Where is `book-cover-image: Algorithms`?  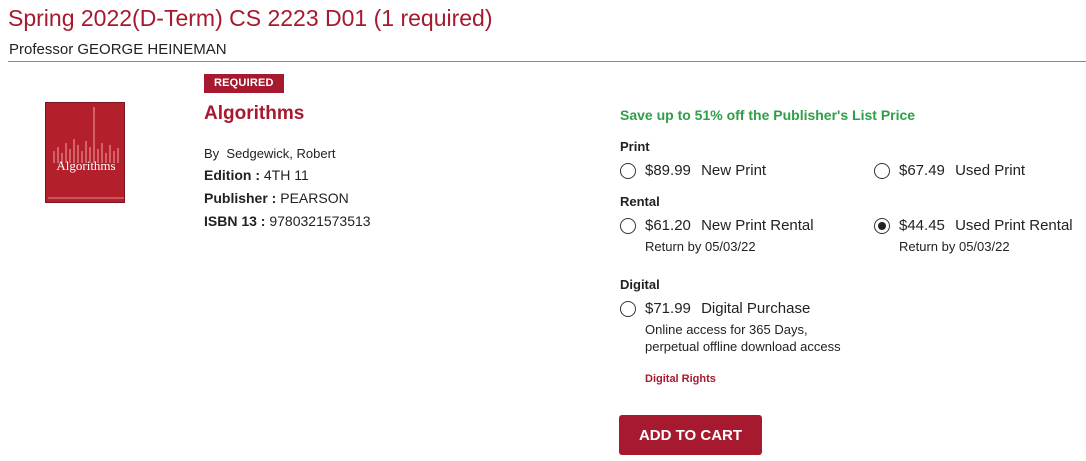 book-cover-image: Algorithms is located at coordinates (85, 152).